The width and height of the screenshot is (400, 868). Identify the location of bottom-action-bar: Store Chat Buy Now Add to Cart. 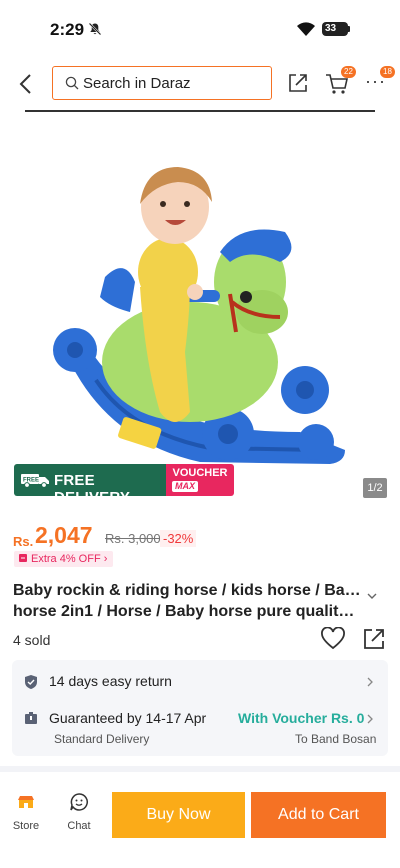
(200, 822).